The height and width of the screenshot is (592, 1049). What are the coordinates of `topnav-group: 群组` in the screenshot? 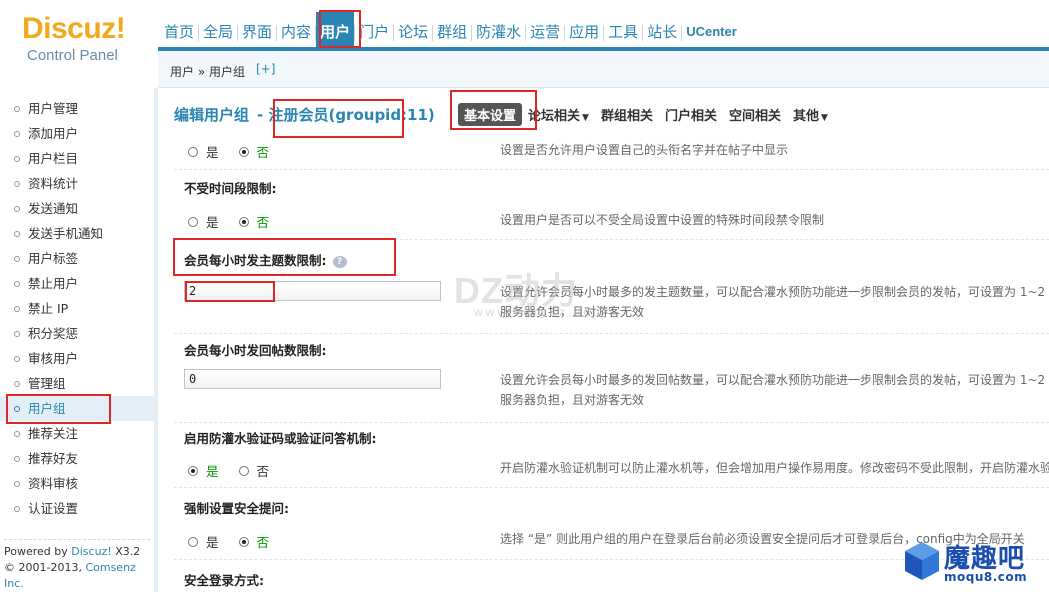 It's located at (452, 29).